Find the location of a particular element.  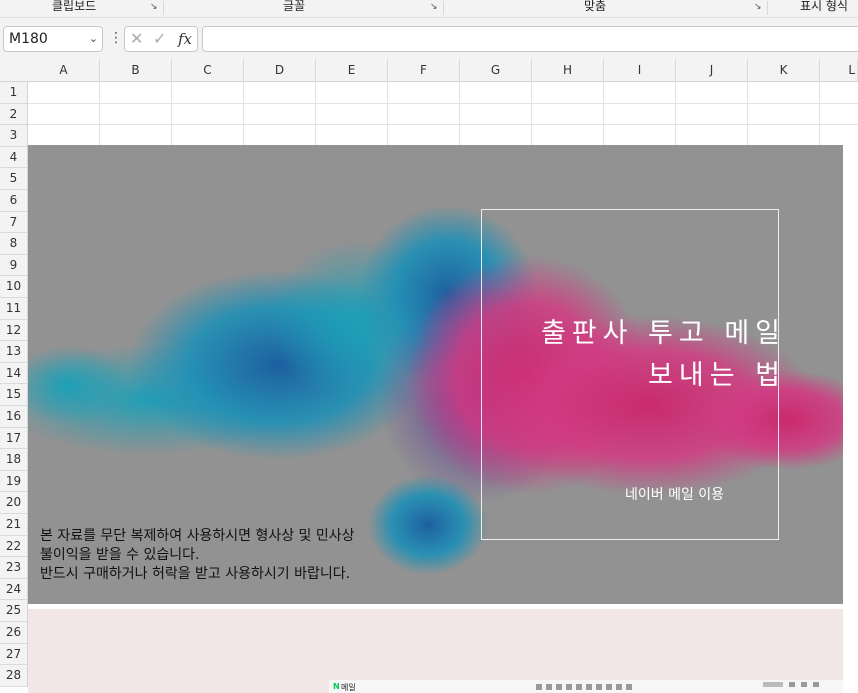

name-box: M180 ⌄ is located at coordinates (53, 39).